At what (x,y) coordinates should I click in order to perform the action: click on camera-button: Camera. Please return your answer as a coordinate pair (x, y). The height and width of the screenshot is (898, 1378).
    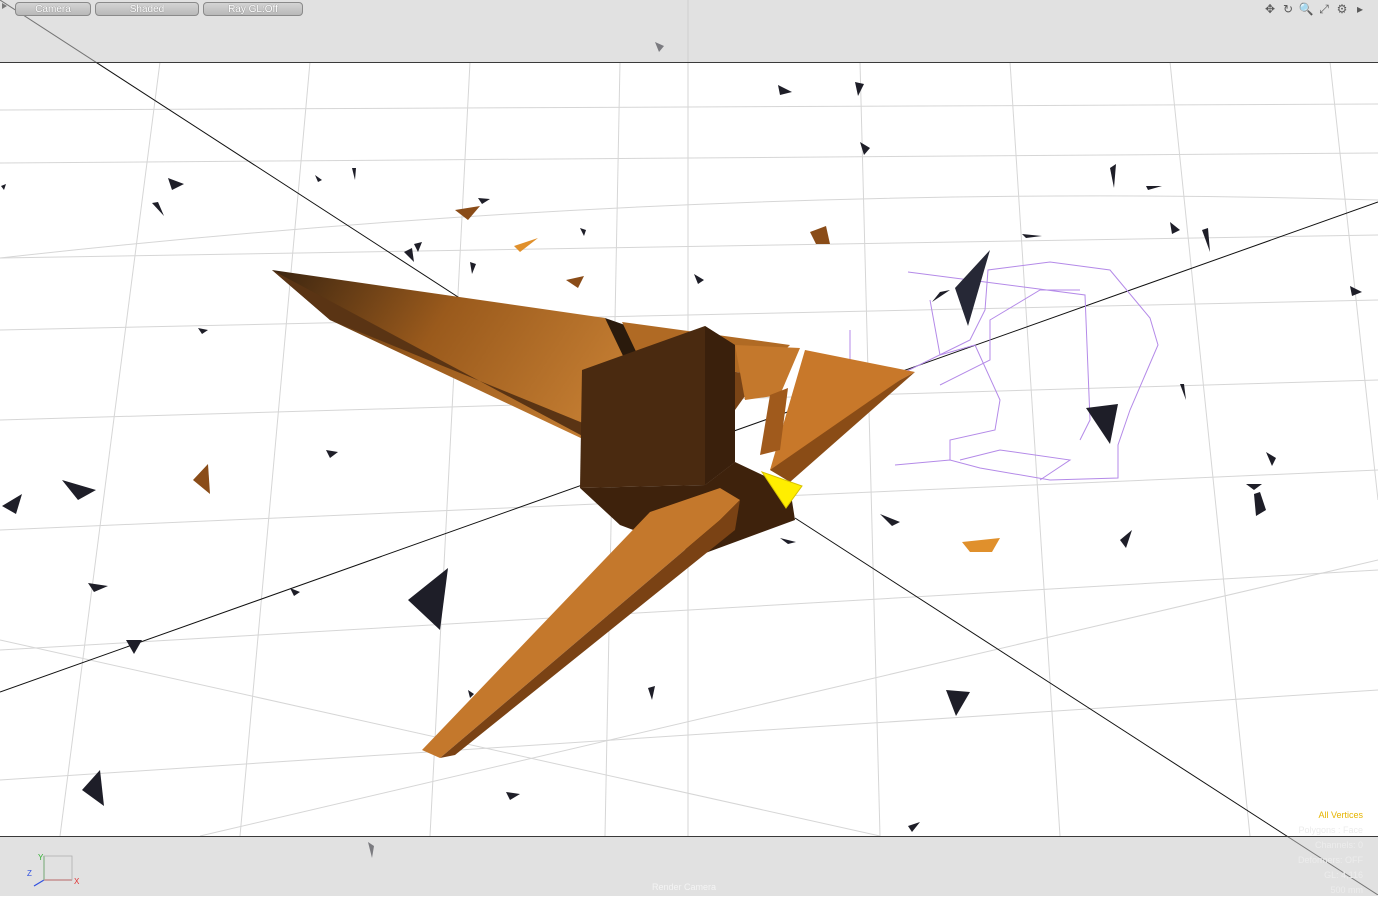
    Looking at the image, I should click on (53, 9).